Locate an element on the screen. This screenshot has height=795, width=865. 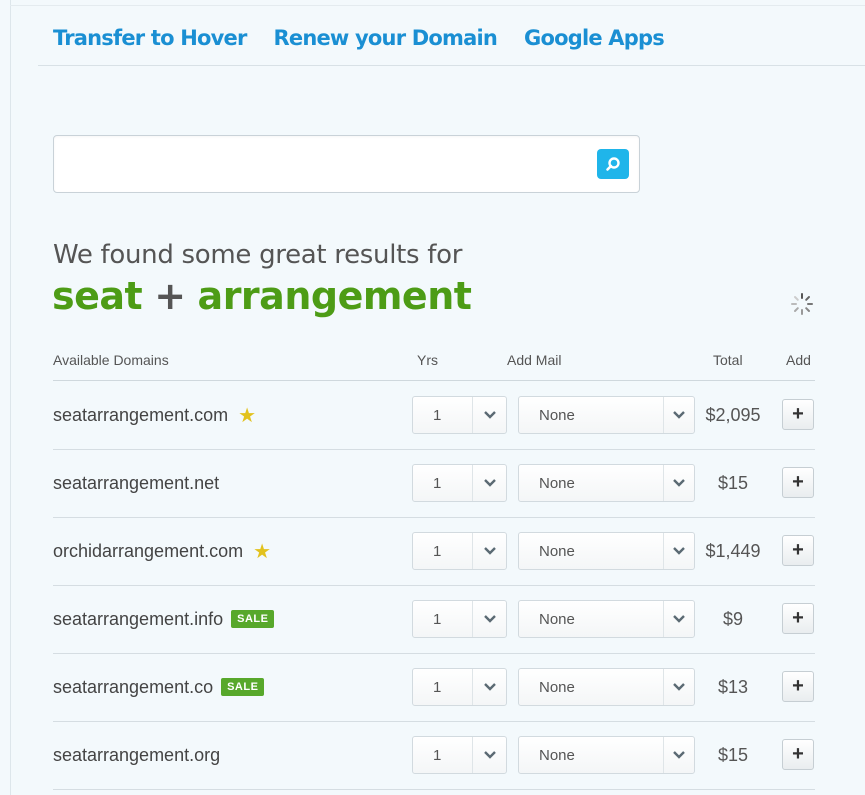
table-row: seatarrangement.co SALE 1 None $13 + is located at coordinates (434, 687).